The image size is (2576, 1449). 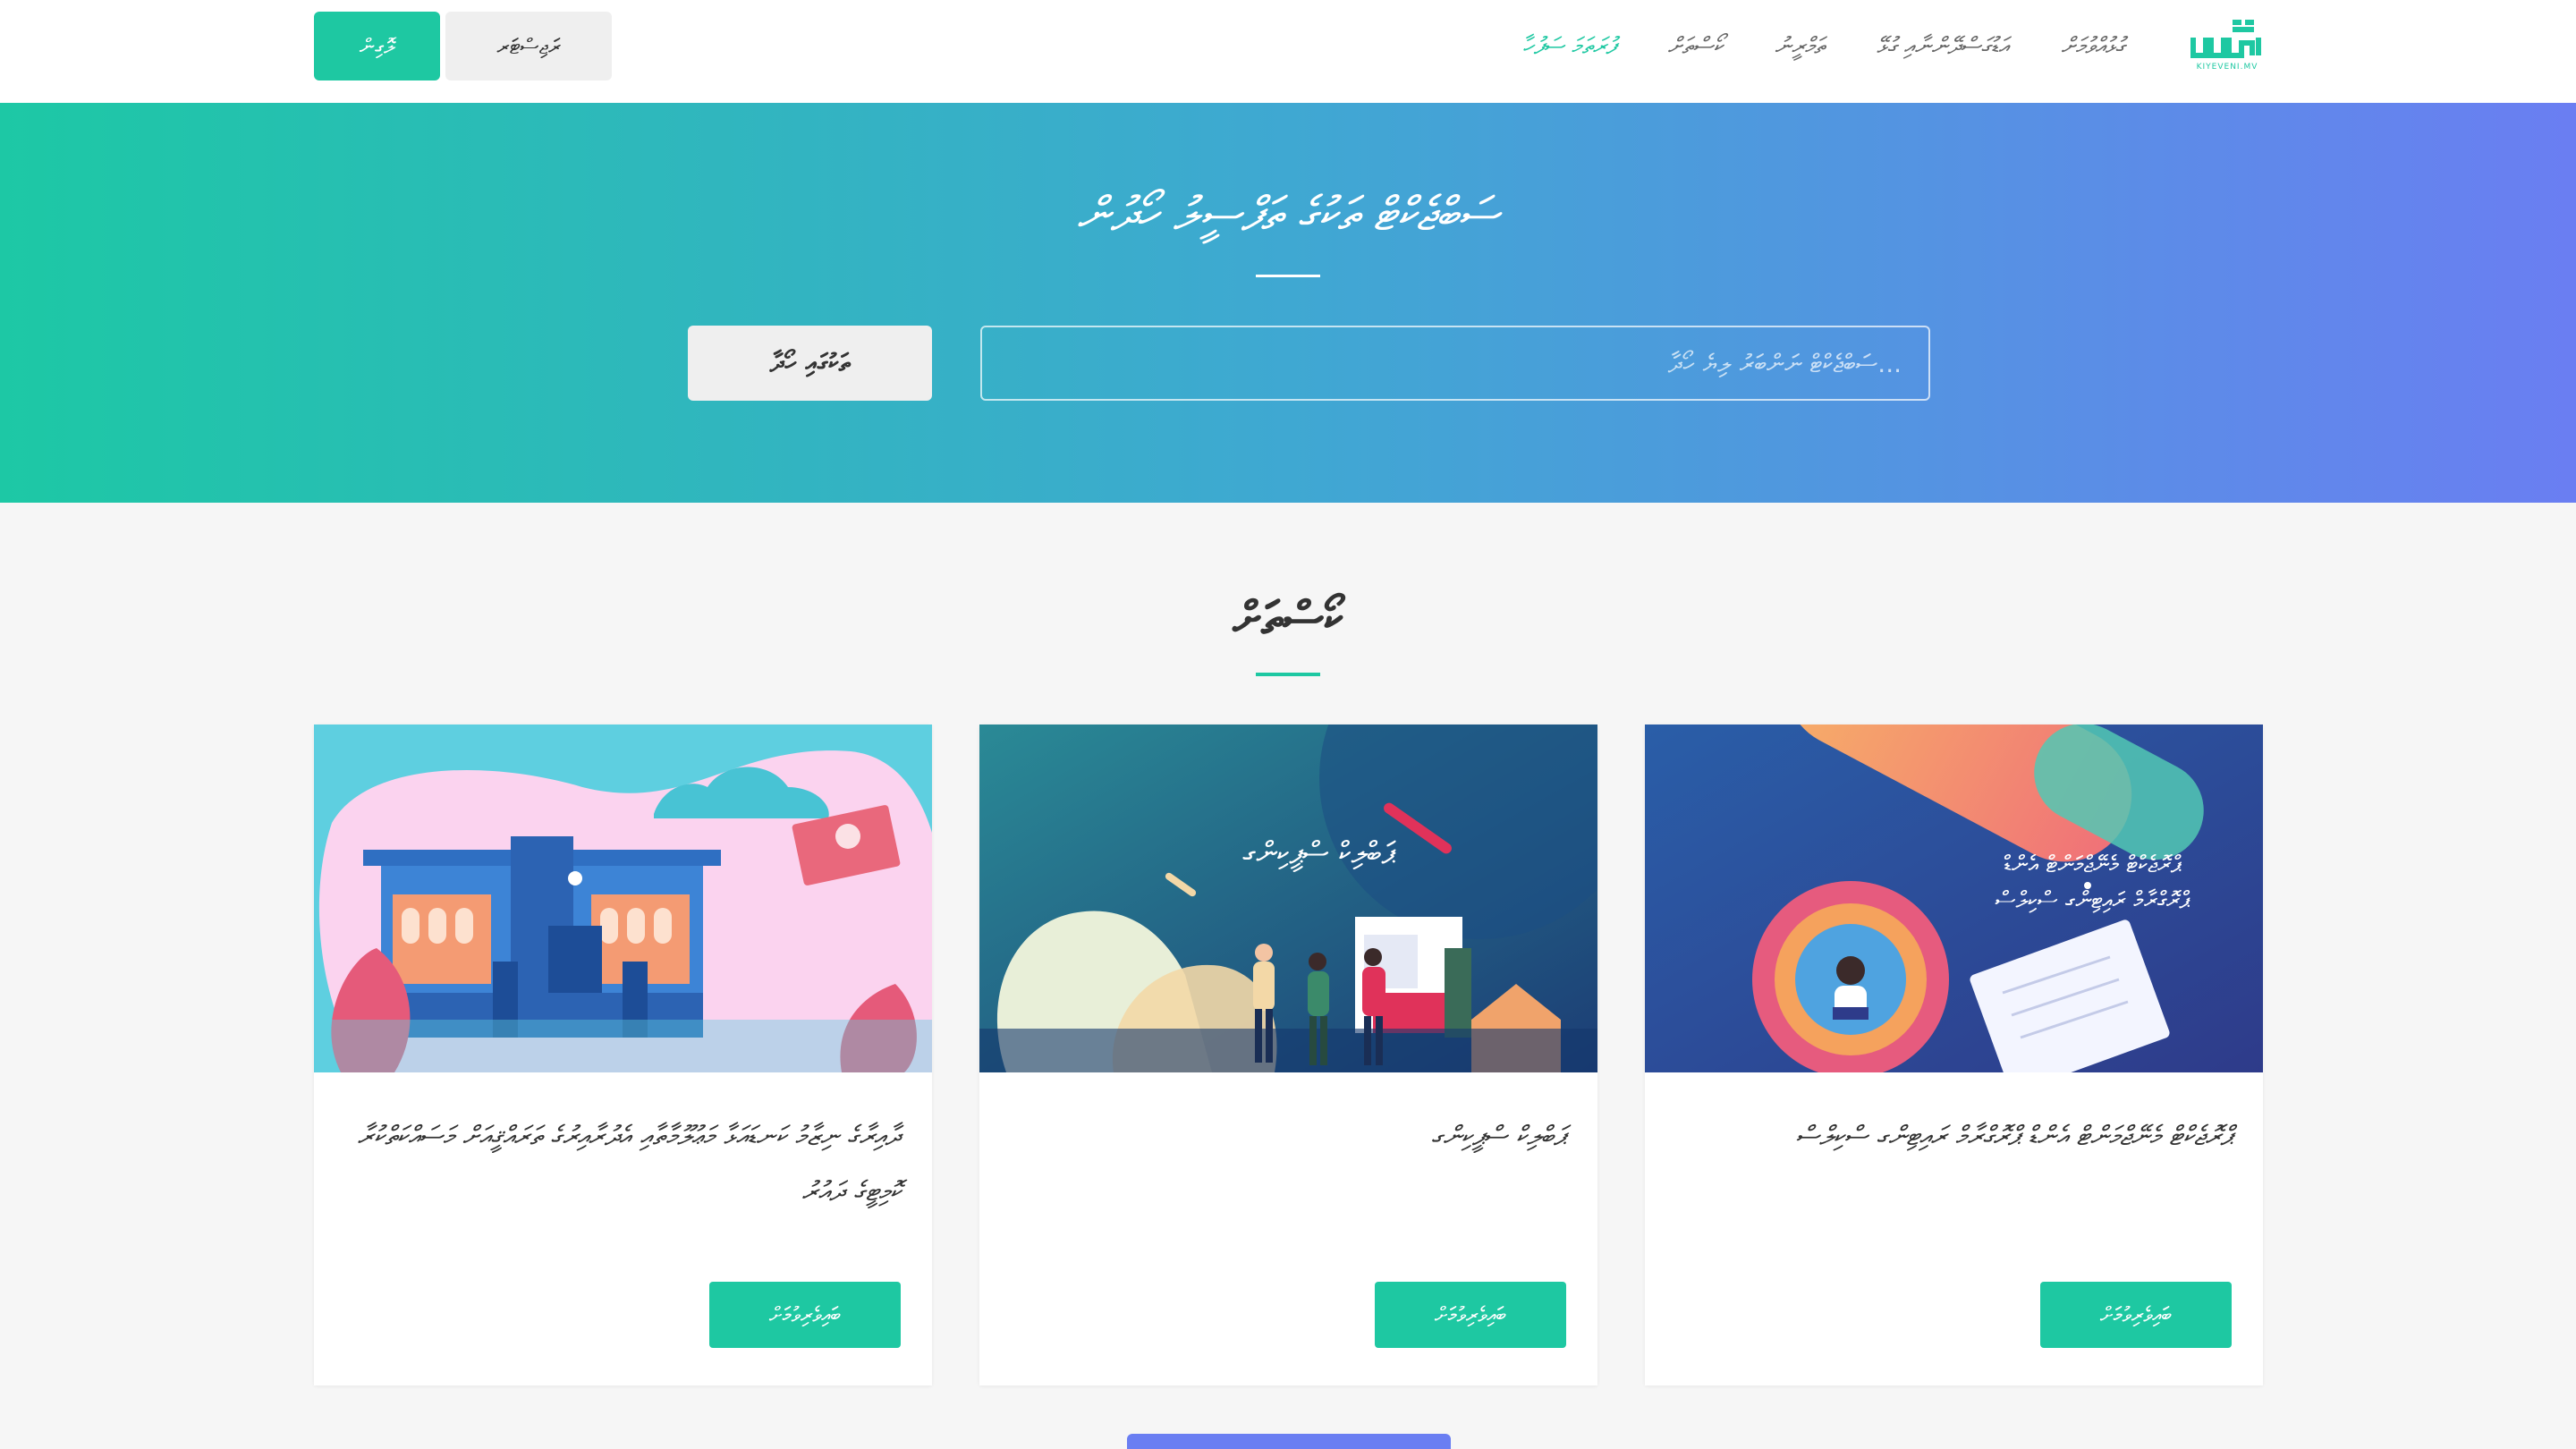 I want to click on hero-title: ސަބްޖެކްޓް ތަކުގެ ތަފްސީލު ހޯދުން, so click(x=1288, y=215).